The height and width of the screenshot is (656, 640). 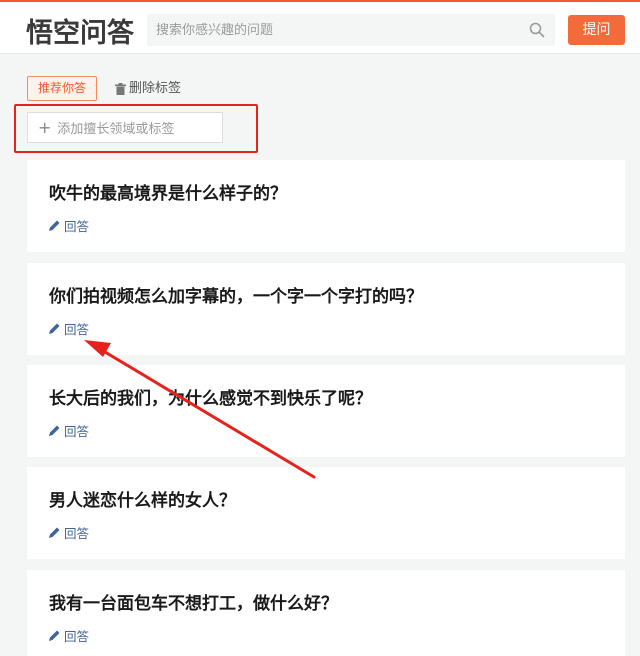 What do you see at coordinates (142, 498) in the screenshot?
I see `question-title: 男人迷恋什么样的女人？` at bounding box center [142, 498].